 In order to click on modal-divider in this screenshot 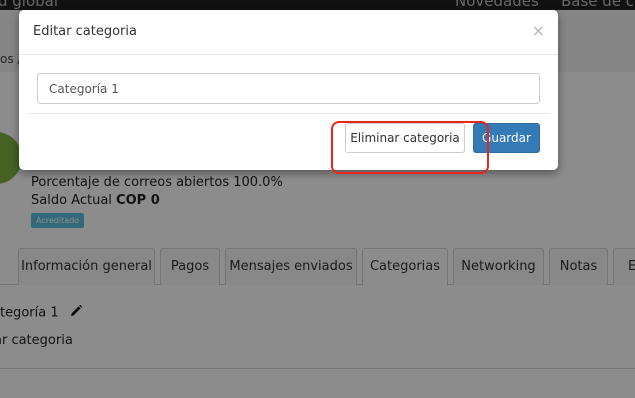, I will do `click(289, 113)`.